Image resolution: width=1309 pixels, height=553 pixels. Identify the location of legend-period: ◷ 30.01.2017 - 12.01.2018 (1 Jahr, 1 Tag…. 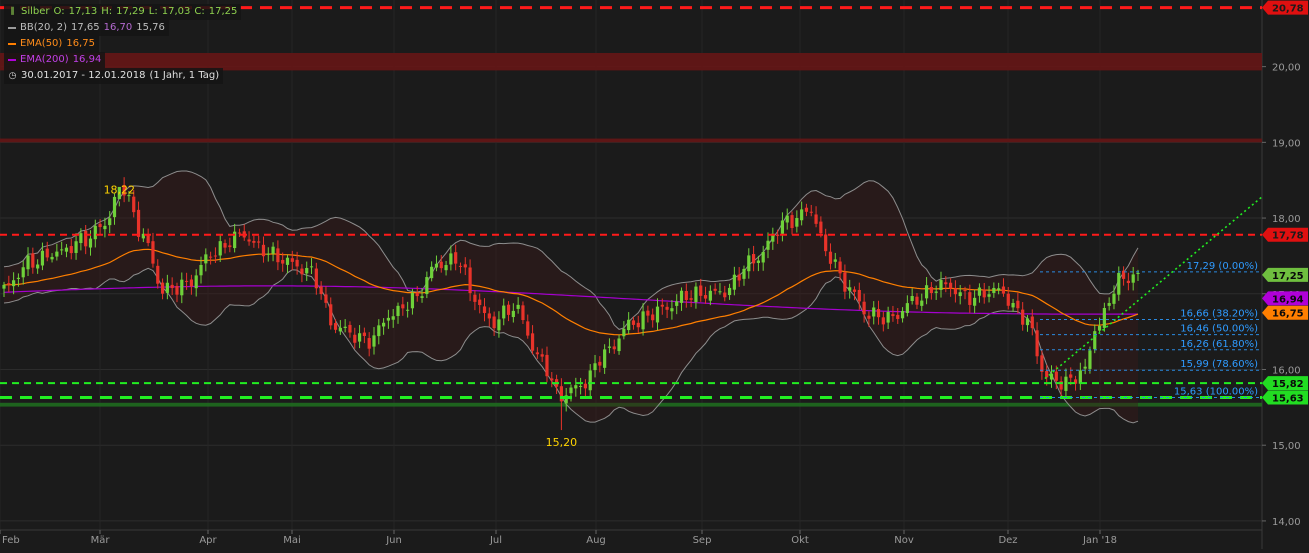
(114, 76).